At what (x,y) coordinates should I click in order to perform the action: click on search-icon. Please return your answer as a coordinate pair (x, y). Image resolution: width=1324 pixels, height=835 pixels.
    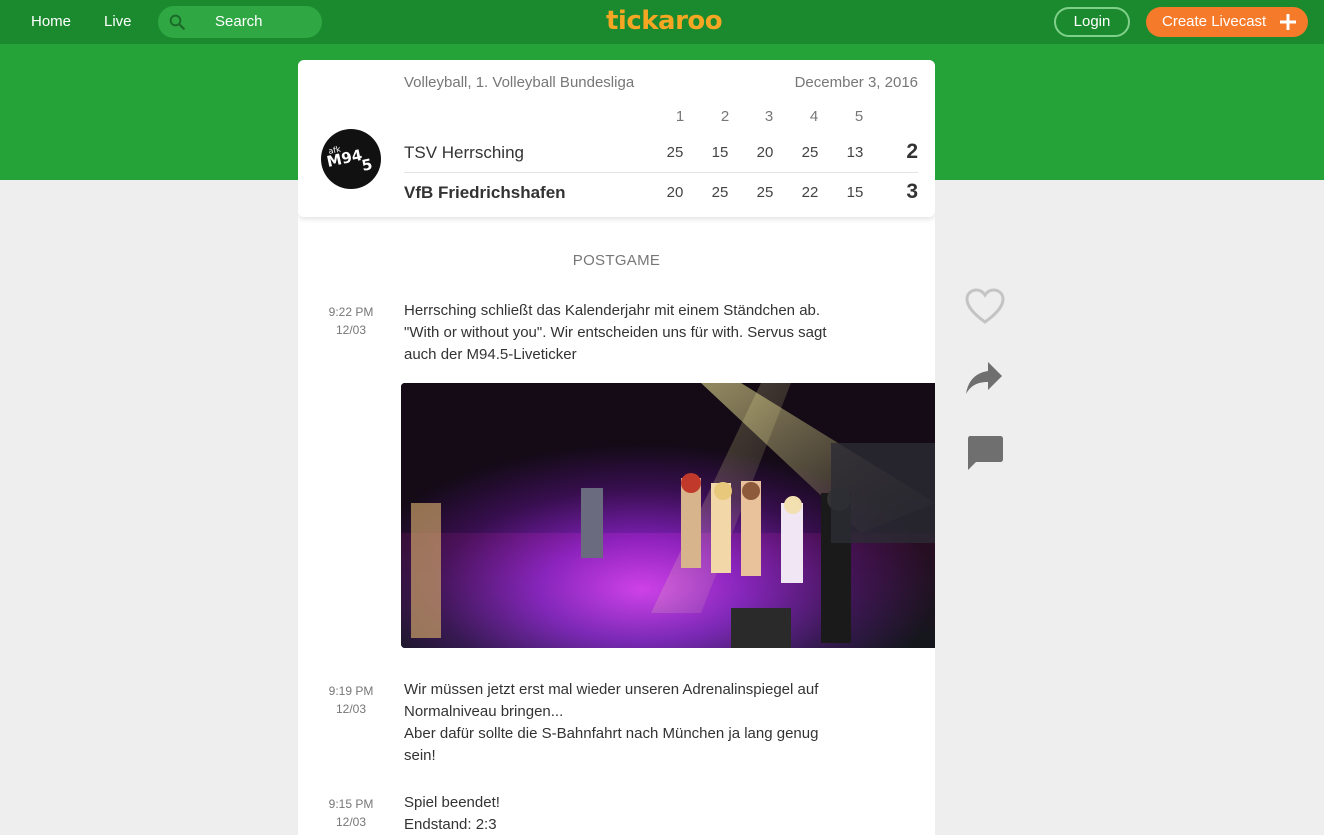
    Looking at the image, I should click on (177, 22).